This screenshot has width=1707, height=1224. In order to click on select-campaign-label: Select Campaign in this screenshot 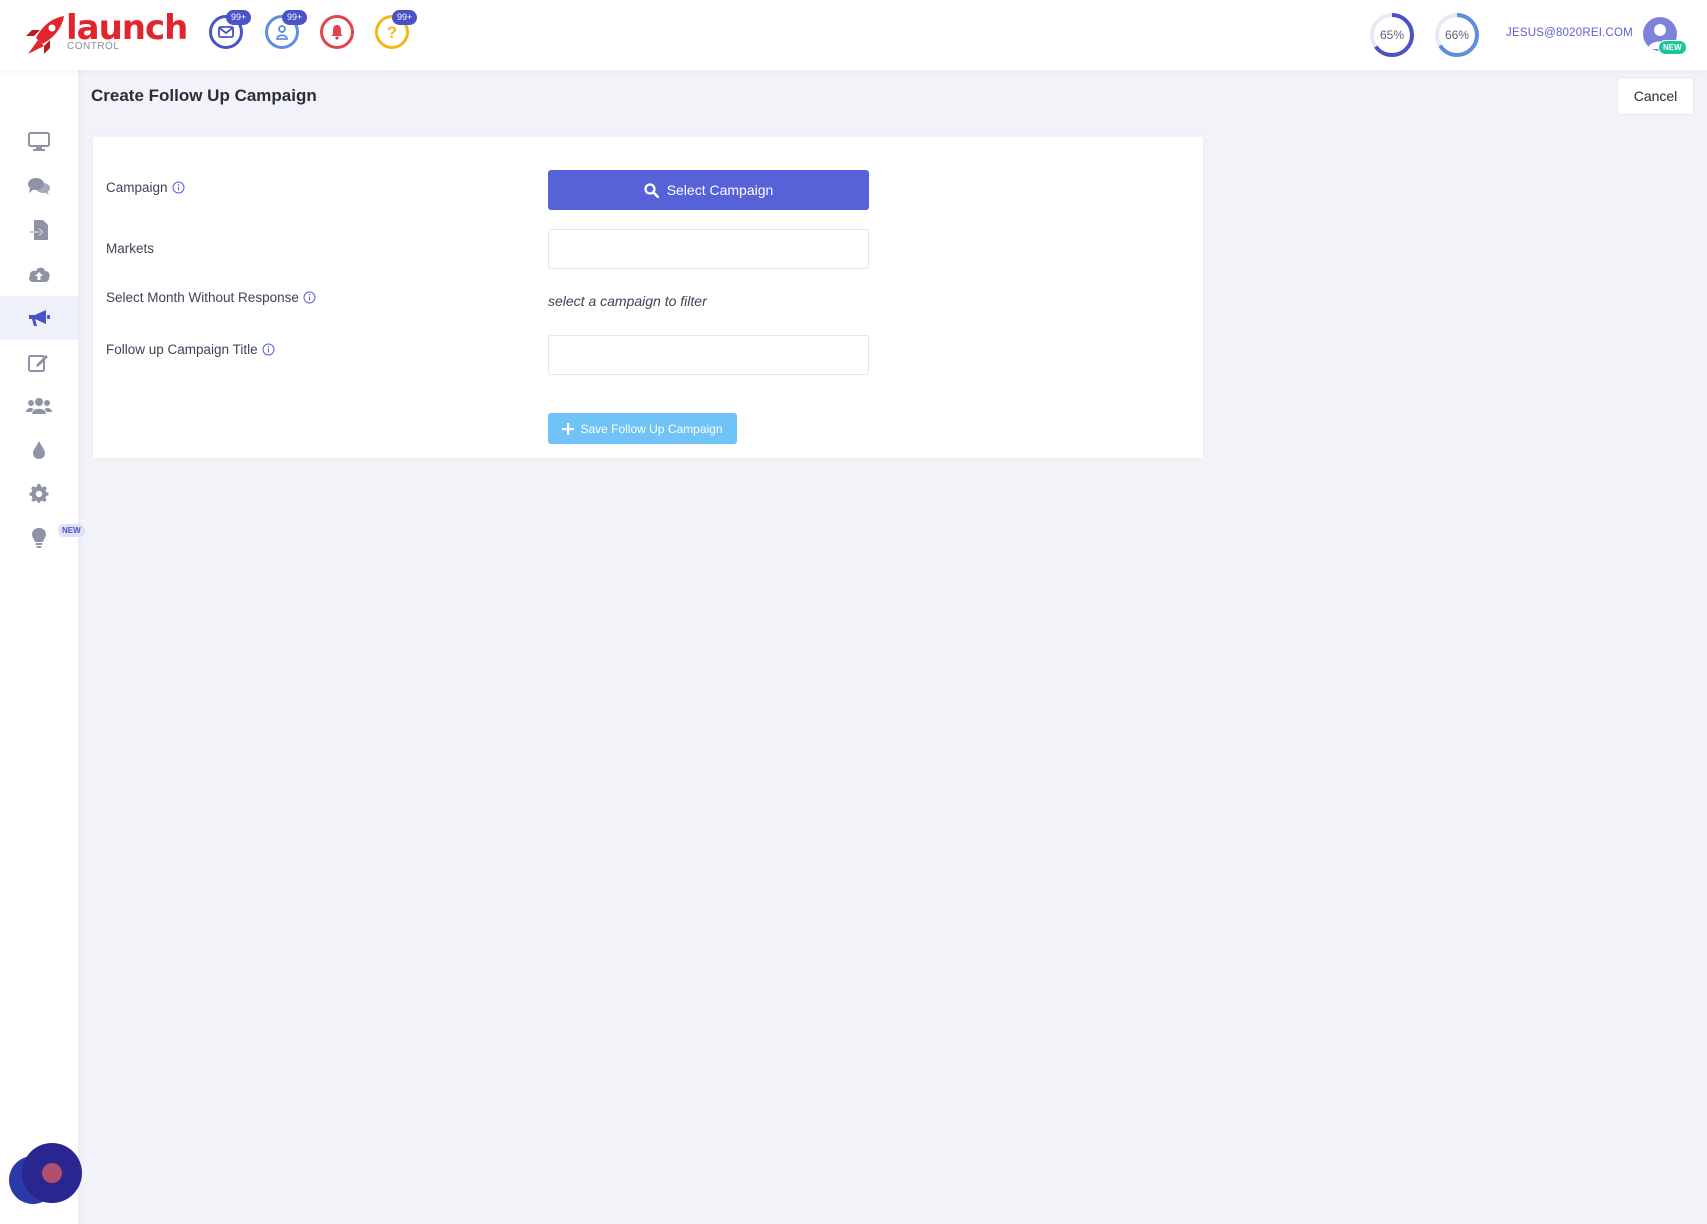, I will do `click(720, 190)`.